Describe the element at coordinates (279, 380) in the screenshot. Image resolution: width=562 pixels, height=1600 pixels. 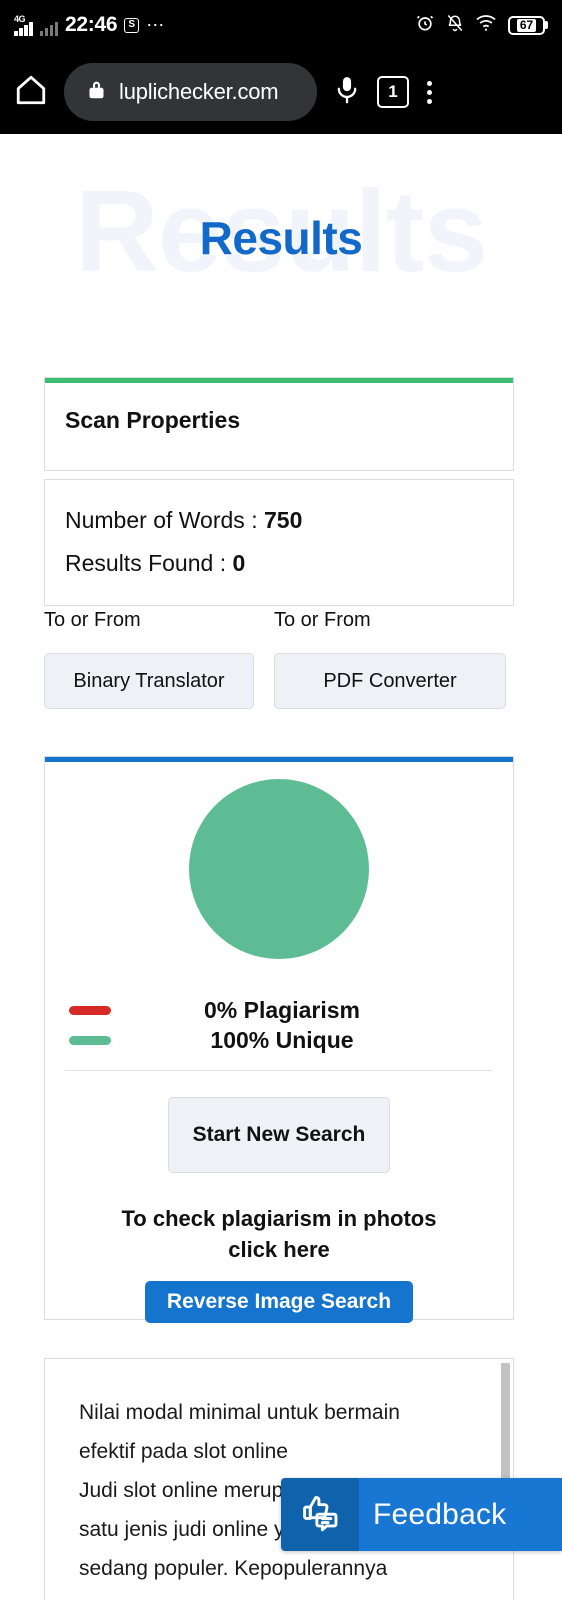
I see `scan-properties-accent-bar` at that location.